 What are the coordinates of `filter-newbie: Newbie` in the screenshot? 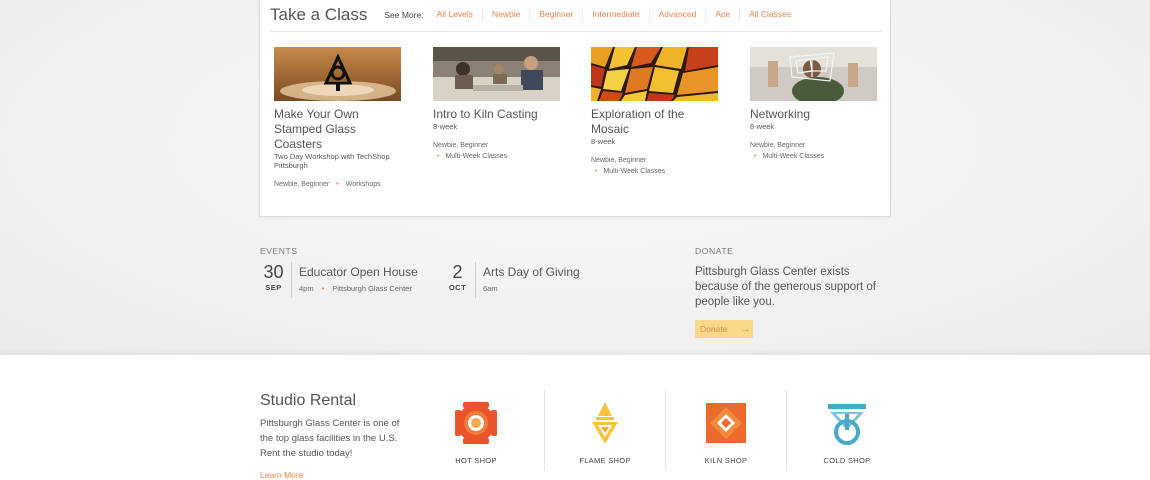 It's located at (507, 14).